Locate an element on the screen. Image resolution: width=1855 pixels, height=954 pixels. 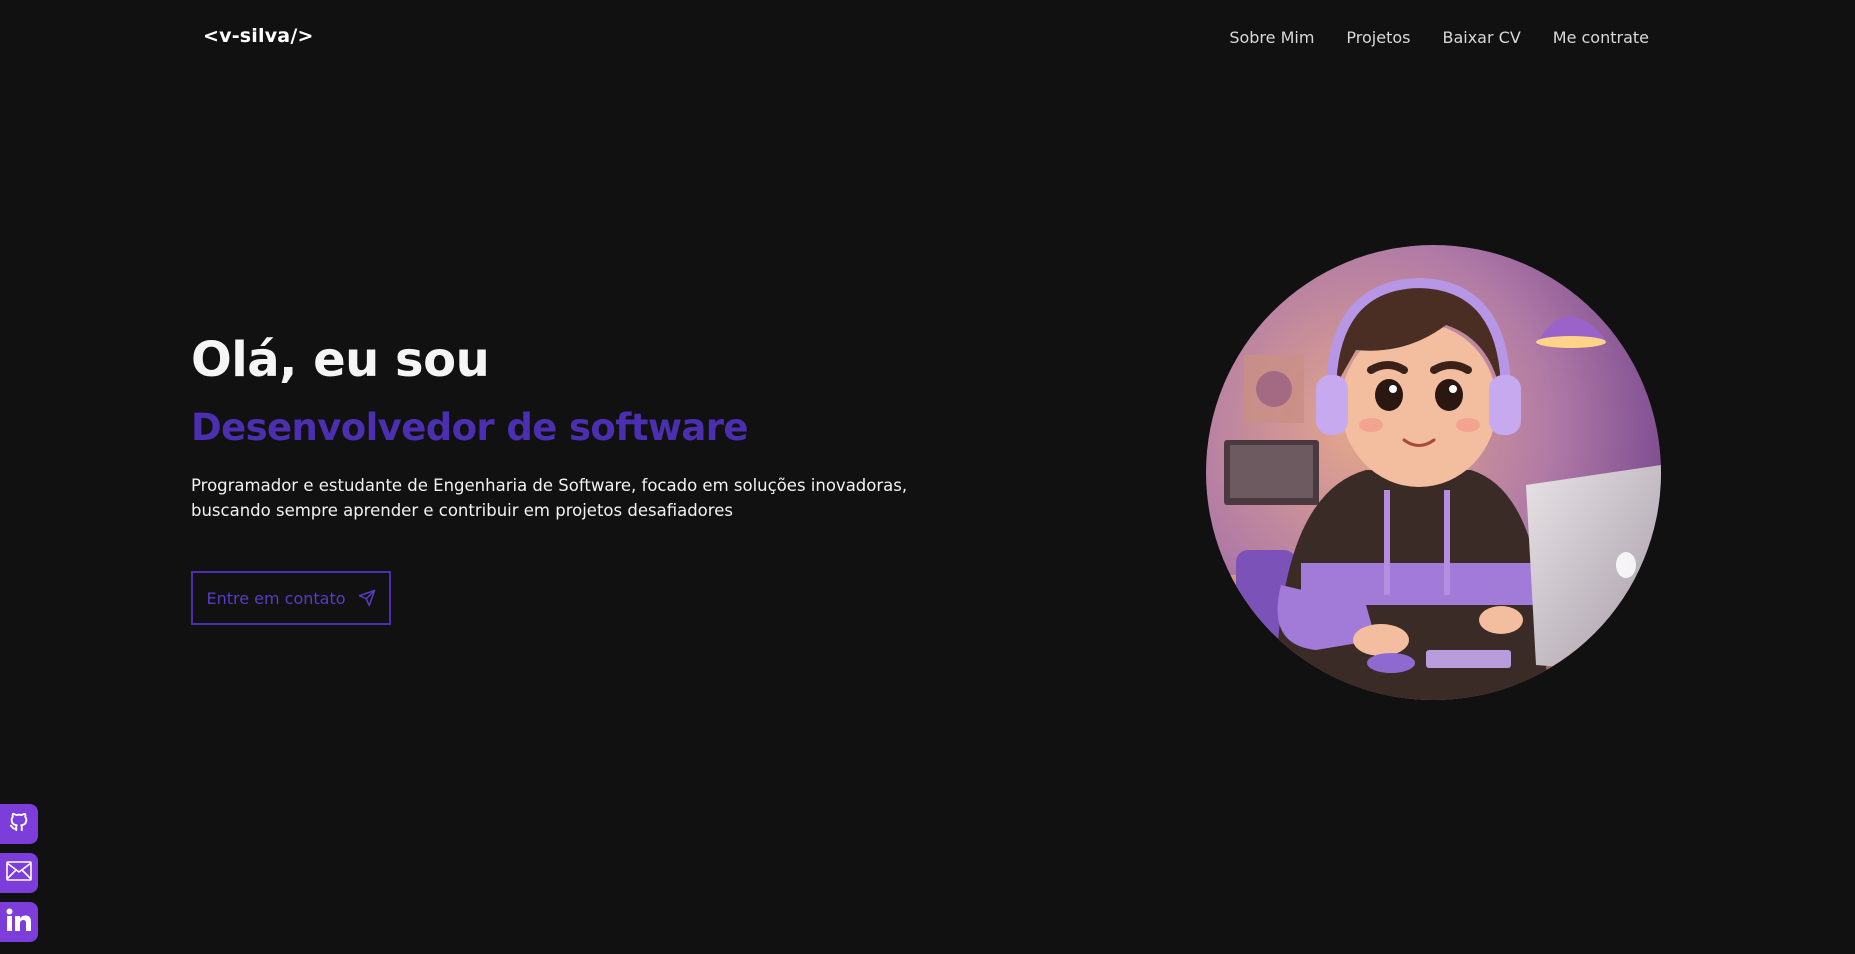
nav-sobre-mim: Sobre Mim is located at coordinates (1271, 37).